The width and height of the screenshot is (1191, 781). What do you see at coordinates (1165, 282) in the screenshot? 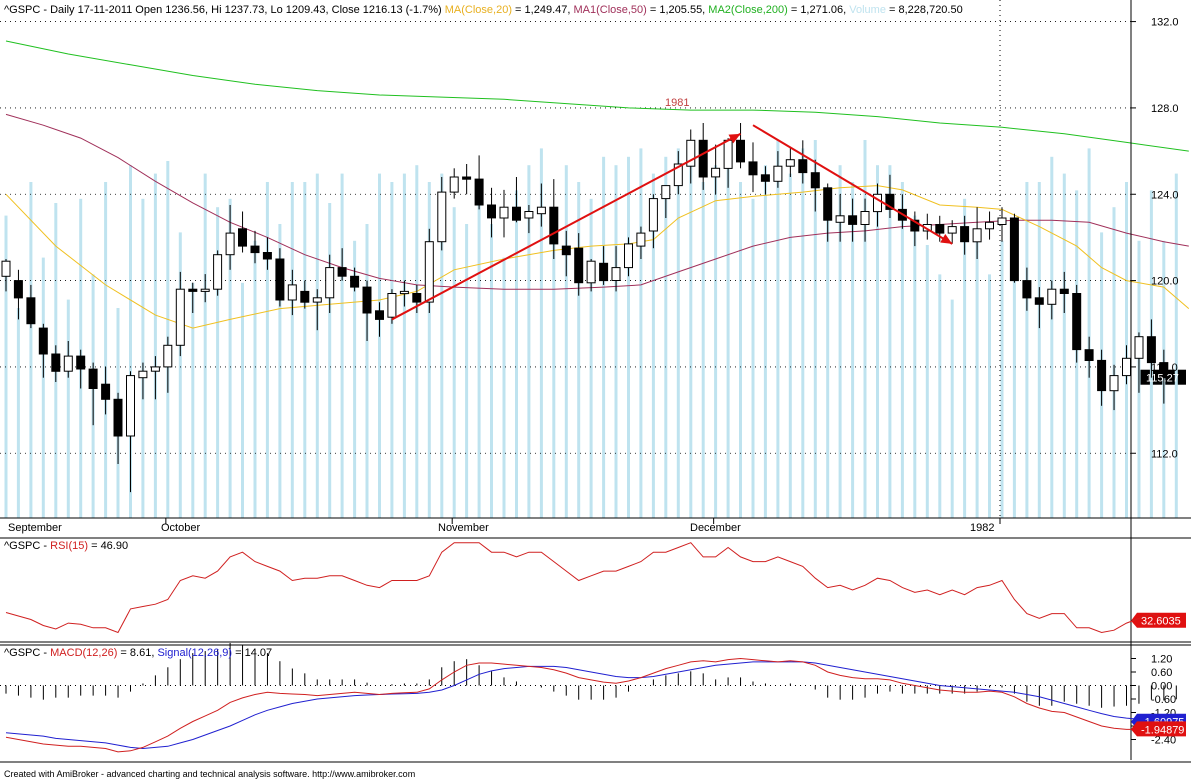
I see `price-y-tick-label: 120.0` at bounding box center [1165, 282].